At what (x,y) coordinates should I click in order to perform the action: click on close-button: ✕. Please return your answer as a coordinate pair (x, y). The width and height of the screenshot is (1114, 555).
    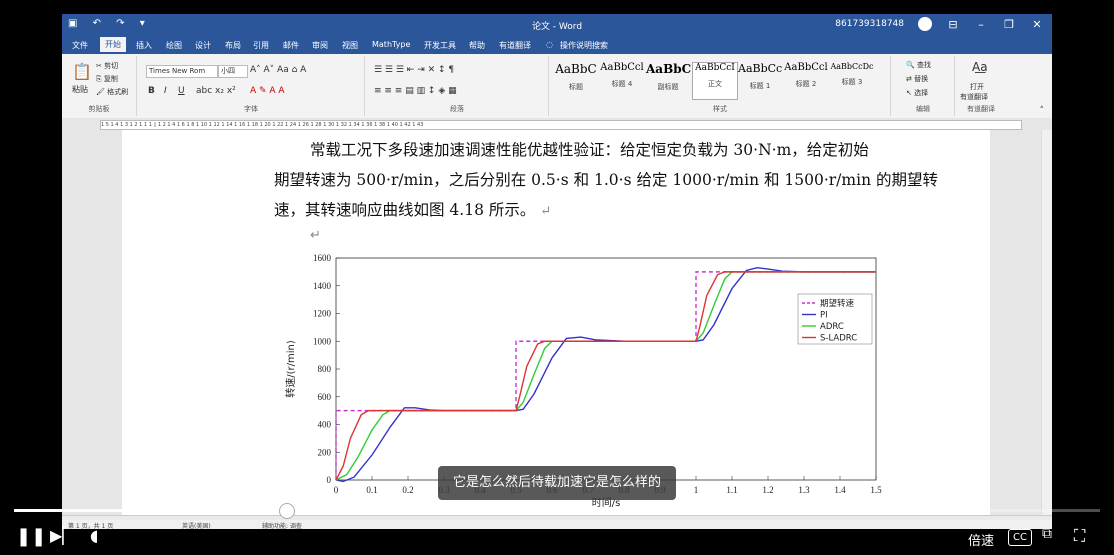
    Looking at the image, I should click on (1037, 24).